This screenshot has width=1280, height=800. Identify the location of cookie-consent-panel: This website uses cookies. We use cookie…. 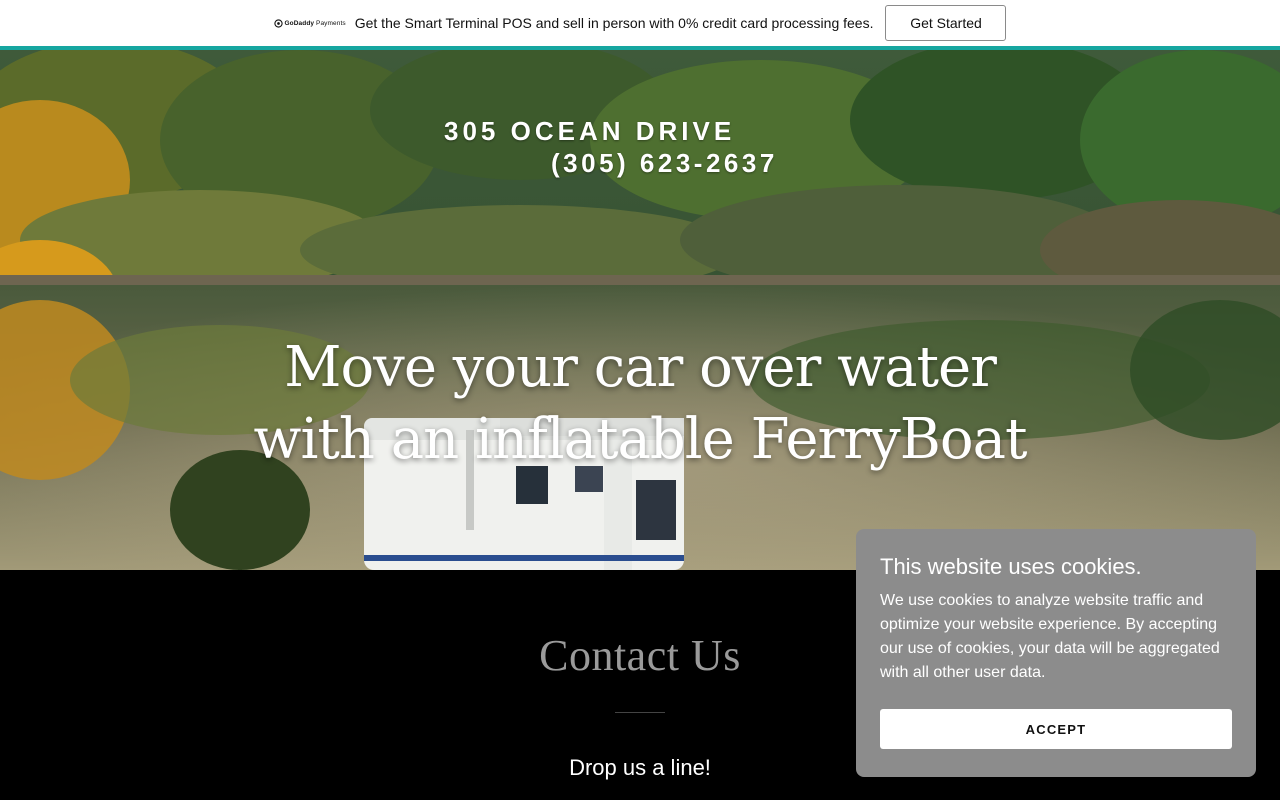
(1056, 653).